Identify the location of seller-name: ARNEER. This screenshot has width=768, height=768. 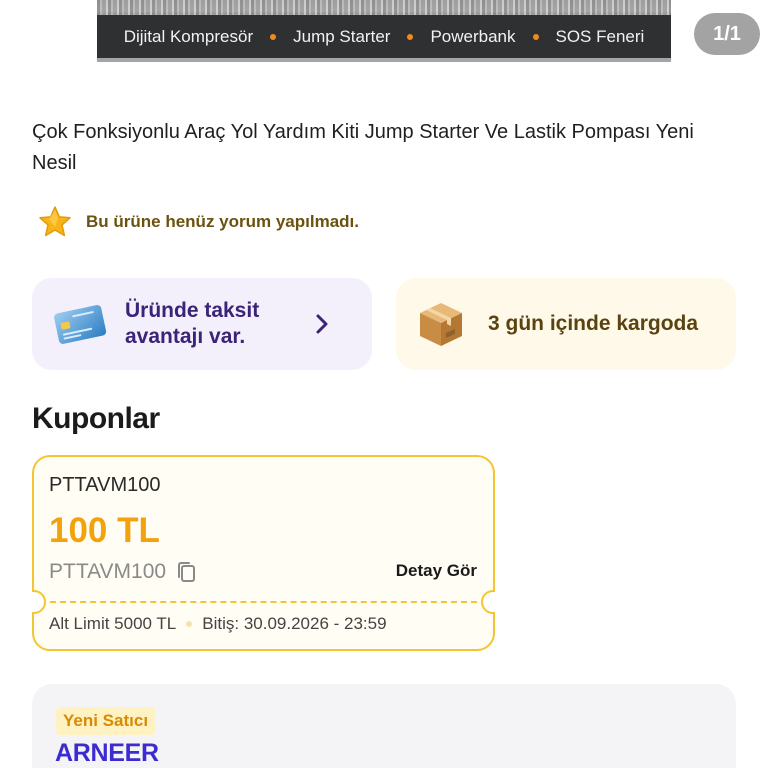
(107, 753).